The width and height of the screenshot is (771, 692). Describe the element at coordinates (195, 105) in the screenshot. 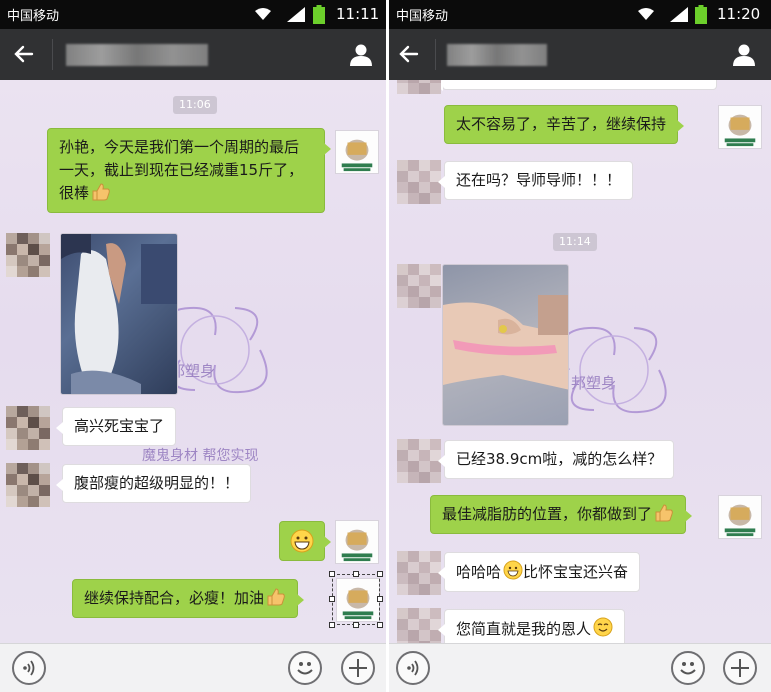

I see `time-badge: 11:06` at that location.